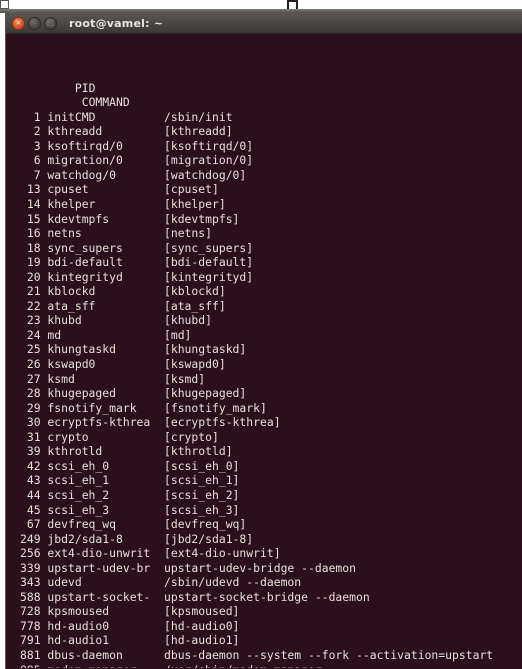 The width and height of the screenshot is (522, 669). I want to click on process-pid: 43, so click(33, 480).